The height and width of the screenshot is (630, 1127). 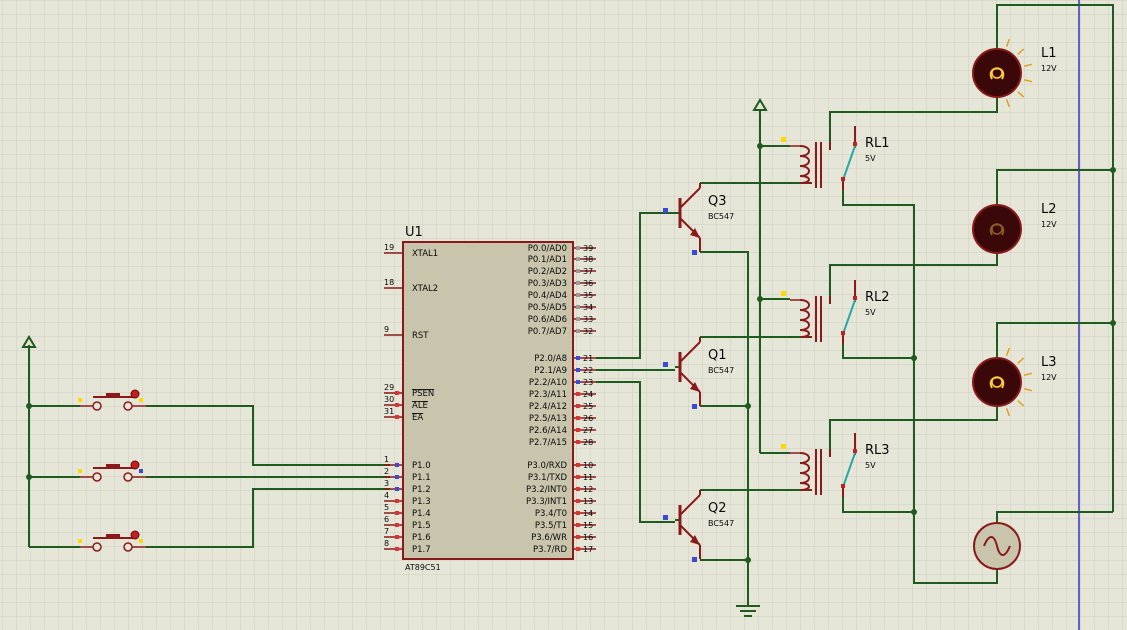 What do you see at coordinates (551, 514) in the screenshot?
I see `pin-name: P3.4/T0` at bounding box center [551, 514].